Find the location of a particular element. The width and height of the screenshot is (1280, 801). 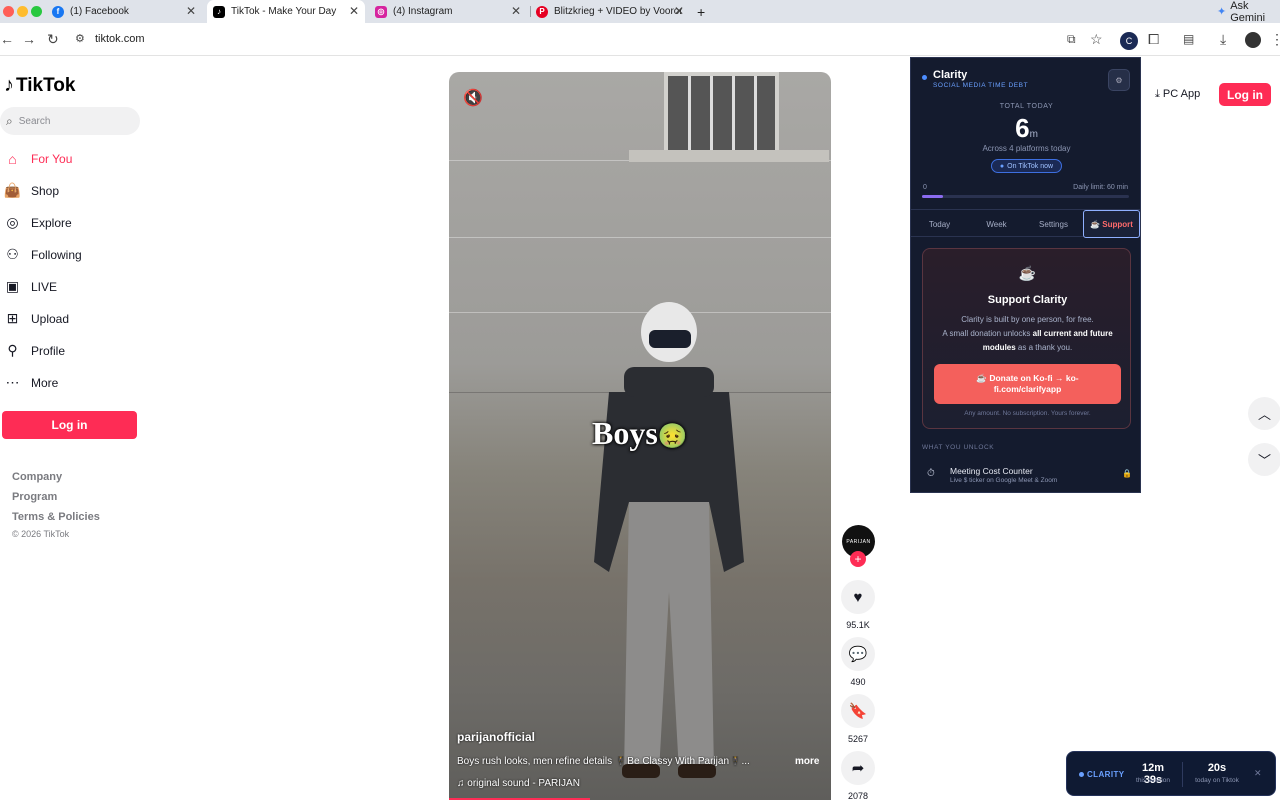

header-login-button: Log in is located at coordinates (1245, 94).